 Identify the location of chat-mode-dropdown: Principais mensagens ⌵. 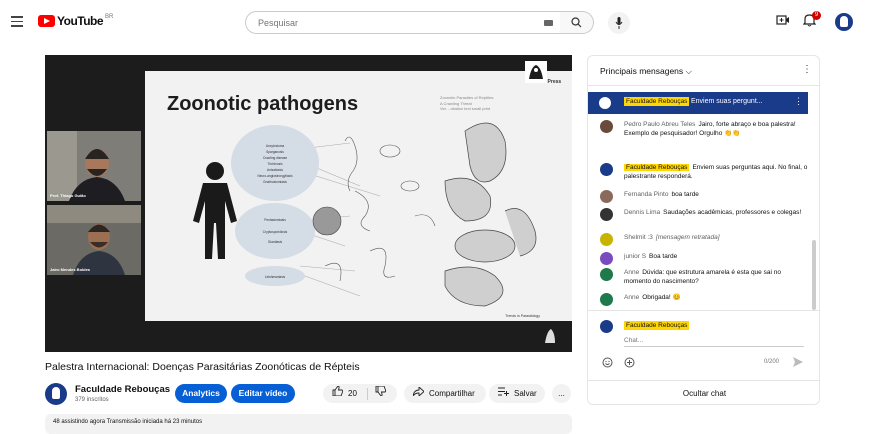
(646, 71).